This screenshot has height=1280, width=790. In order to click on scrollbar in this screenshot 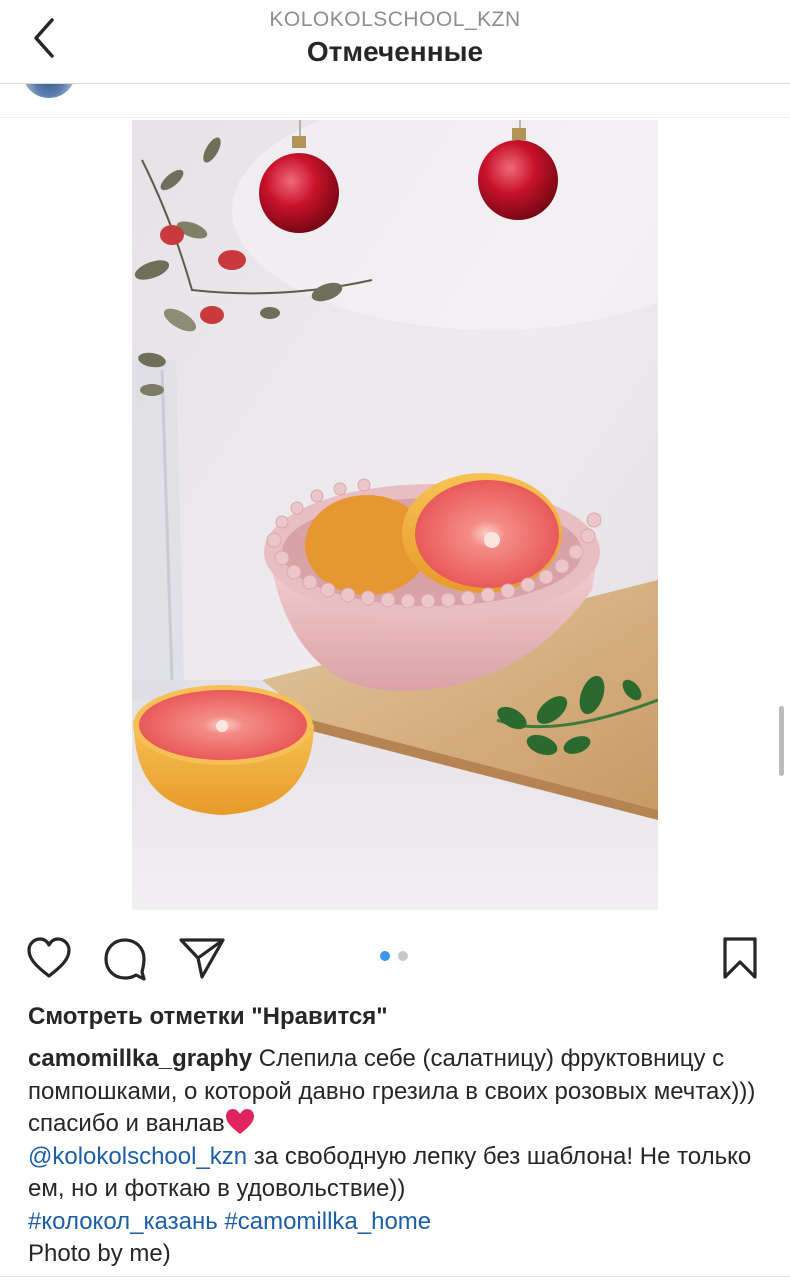, I will do `click(781, 741)`.